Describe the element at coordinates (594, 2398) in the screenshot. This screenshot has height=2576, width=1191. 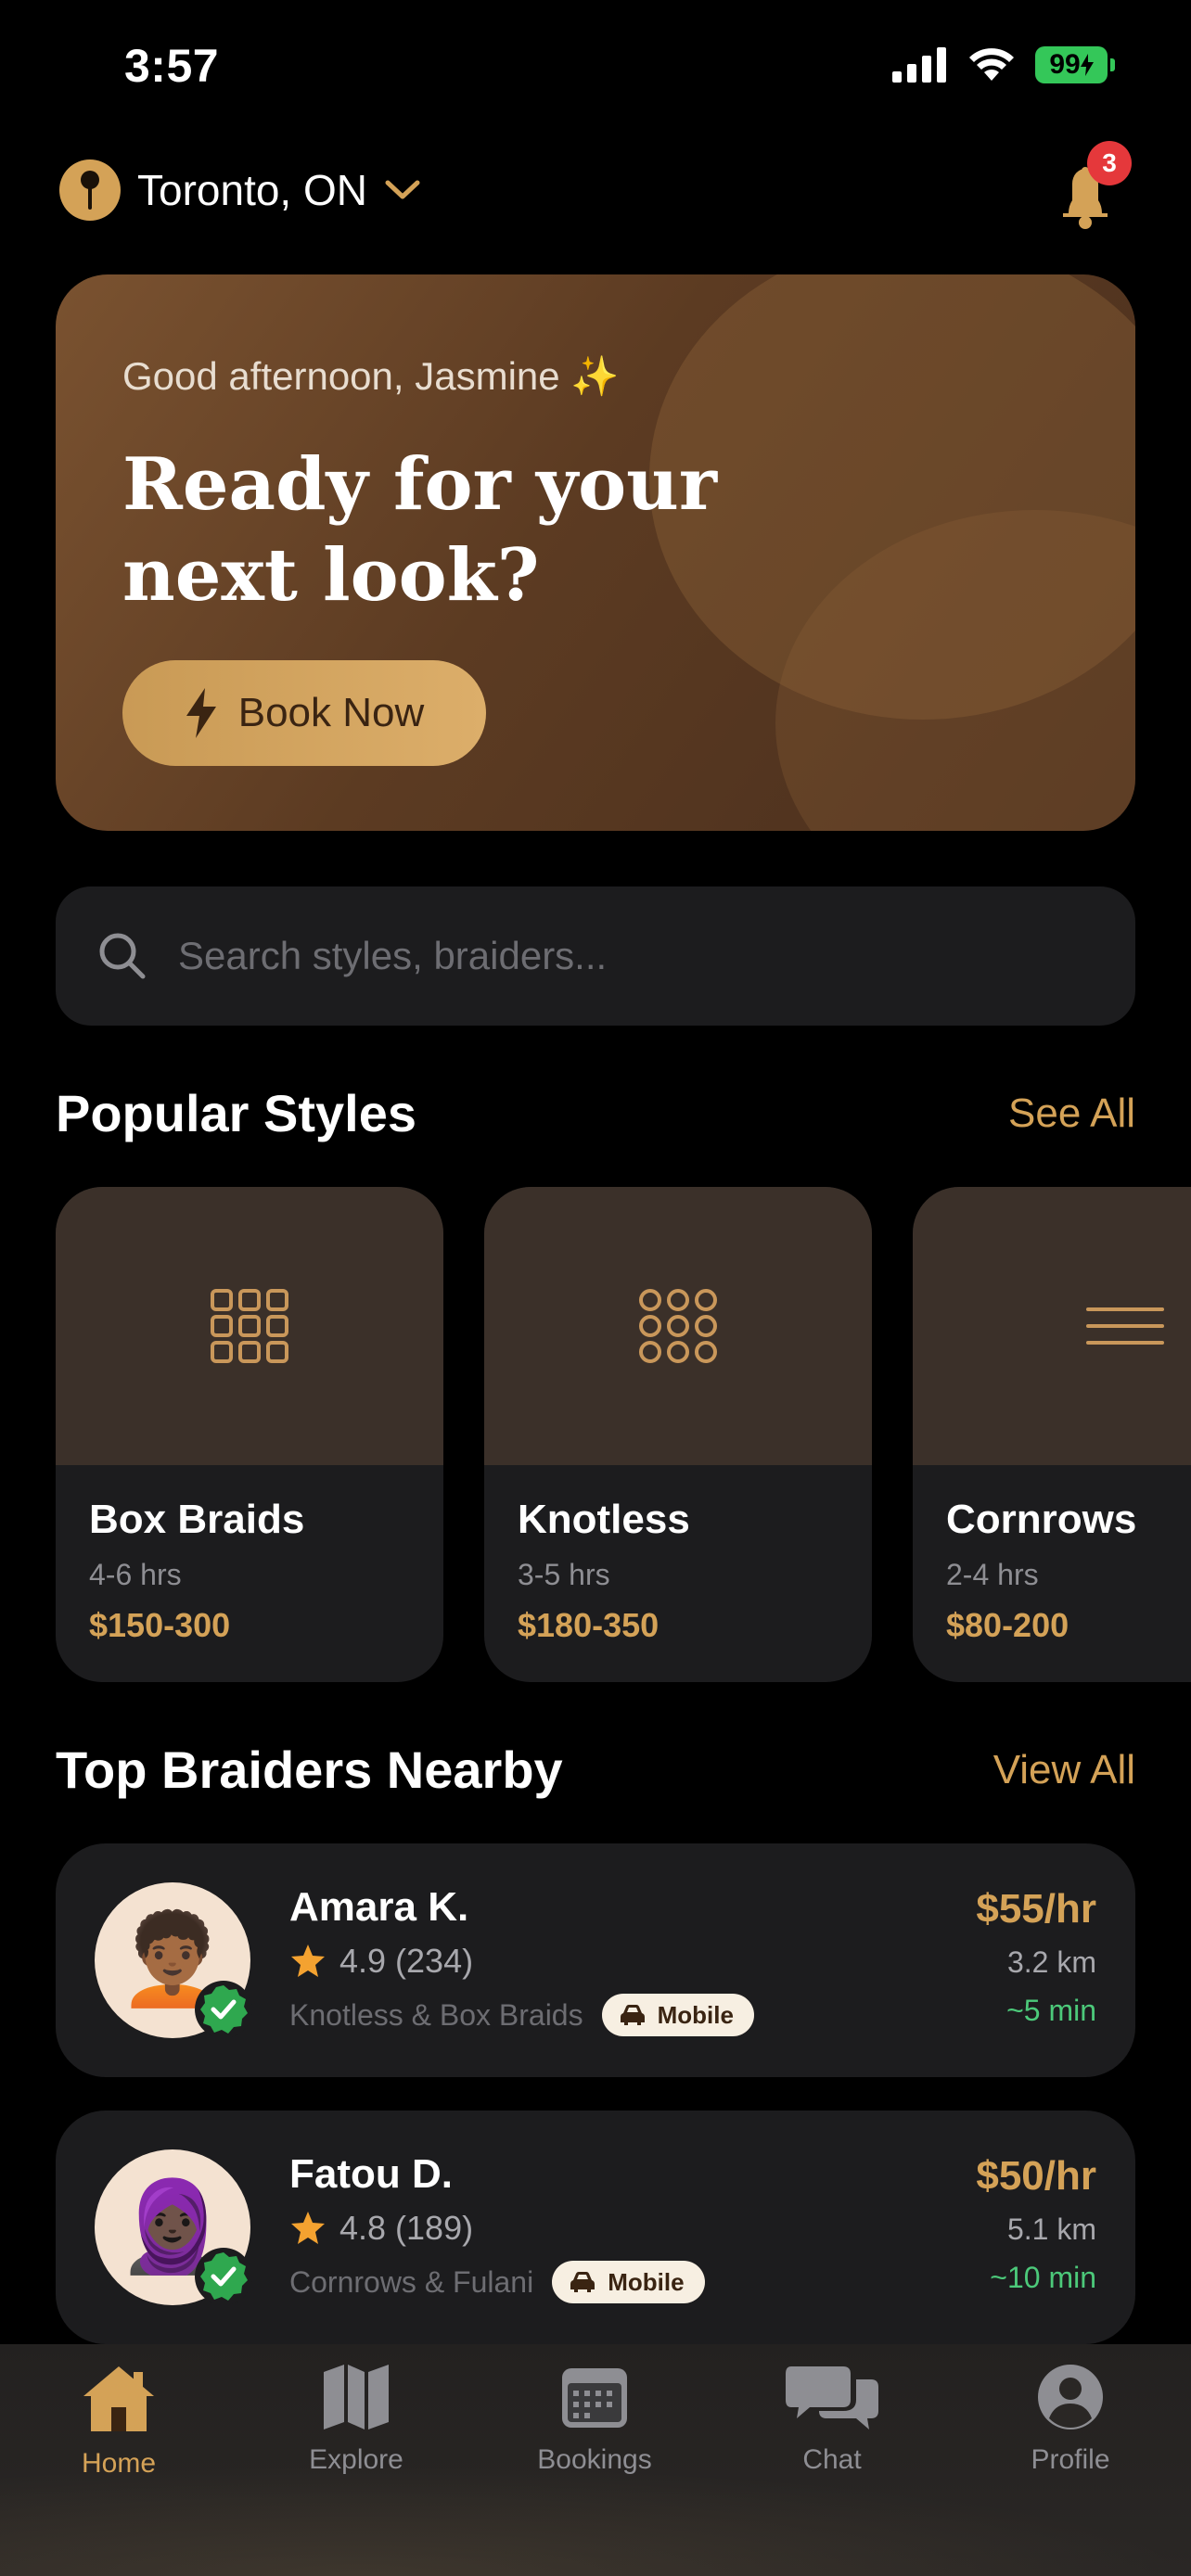
I see `calendar-icon` at that location.